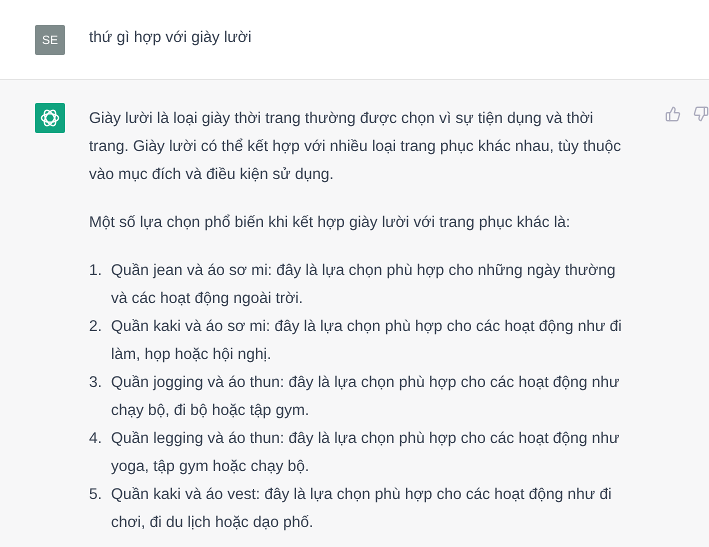 This screenshot has width=709, height=547. I want to click on user-message: thứ gì hợp với giày lười, so click(170, 38).